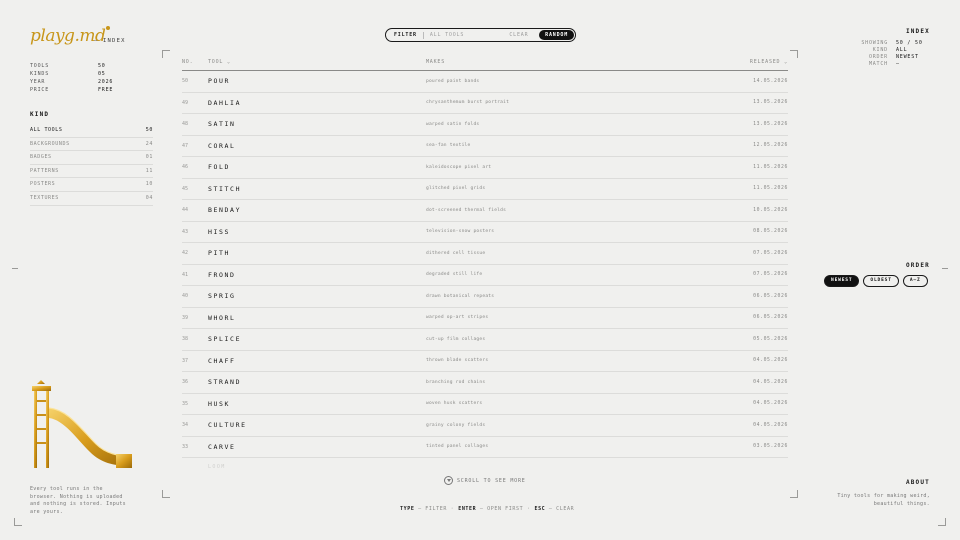 The height and width of the screenshot is (540, 960). I want to click on meta-value: FREE, so click(106, 90).